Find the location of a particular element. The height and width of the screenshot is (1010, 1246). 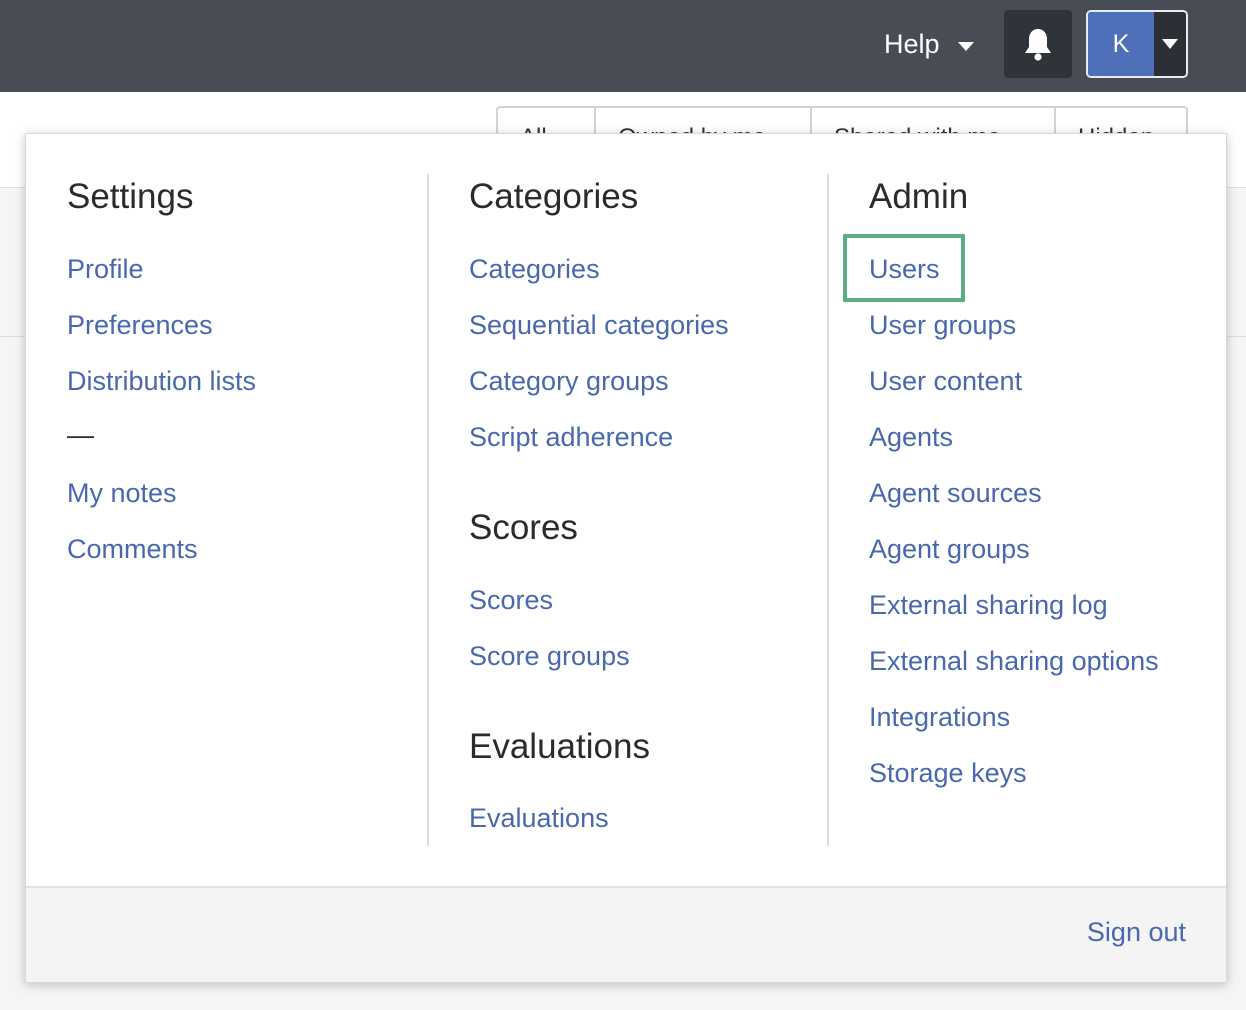

menu-link-evaluations: Evaluations is located at coordinates (539, 818).